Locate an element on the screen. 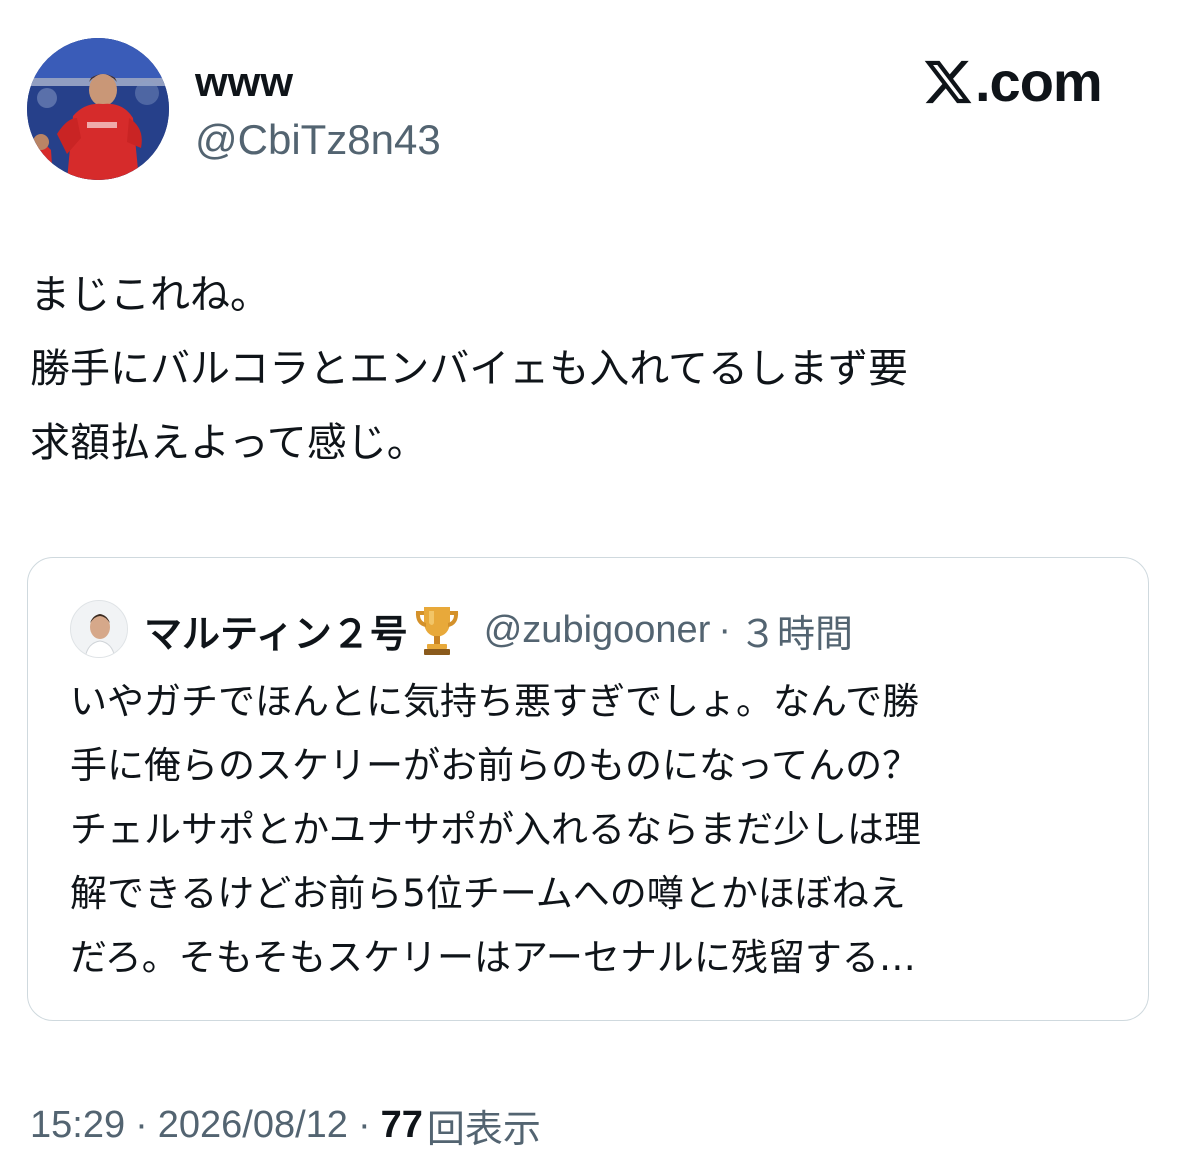 The width and height of the screenshot is (1179, 1160). brand-domain-label: .com is located at coordinates (1039, 81).